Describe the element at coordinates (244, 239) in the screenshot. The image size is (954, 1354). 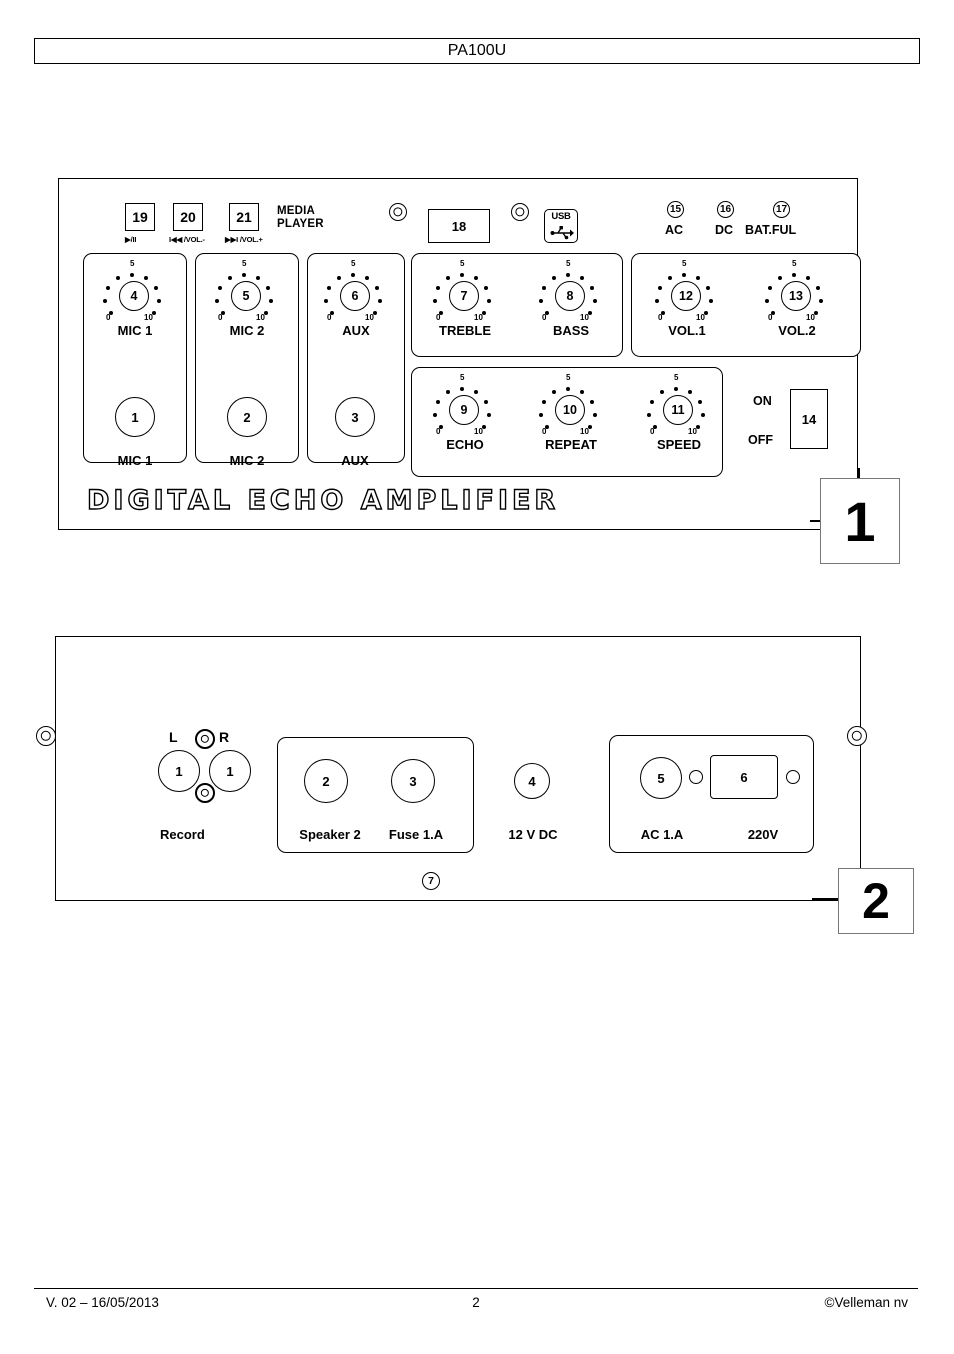
I see `media-next-vol-up-label: ▶▶I /VOL.+` at that location.